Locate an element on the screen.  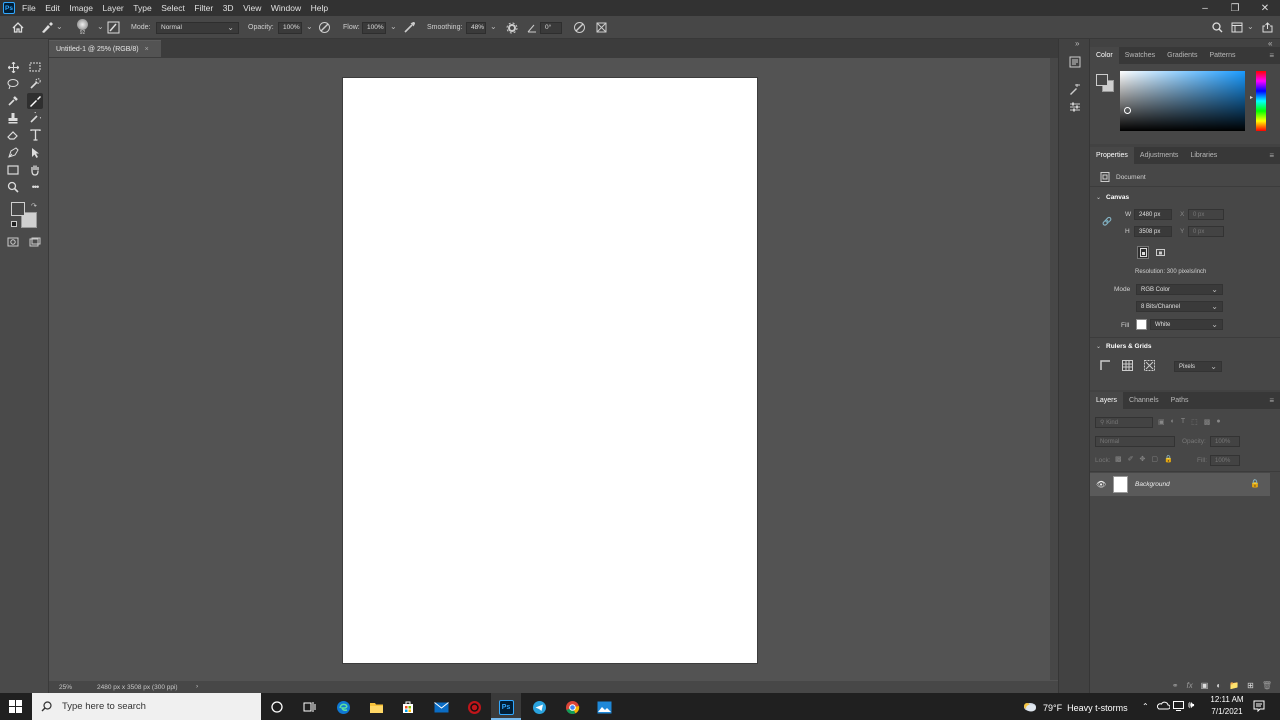
color-panel-foreground-swatch is located at coordinates (1102, 80).